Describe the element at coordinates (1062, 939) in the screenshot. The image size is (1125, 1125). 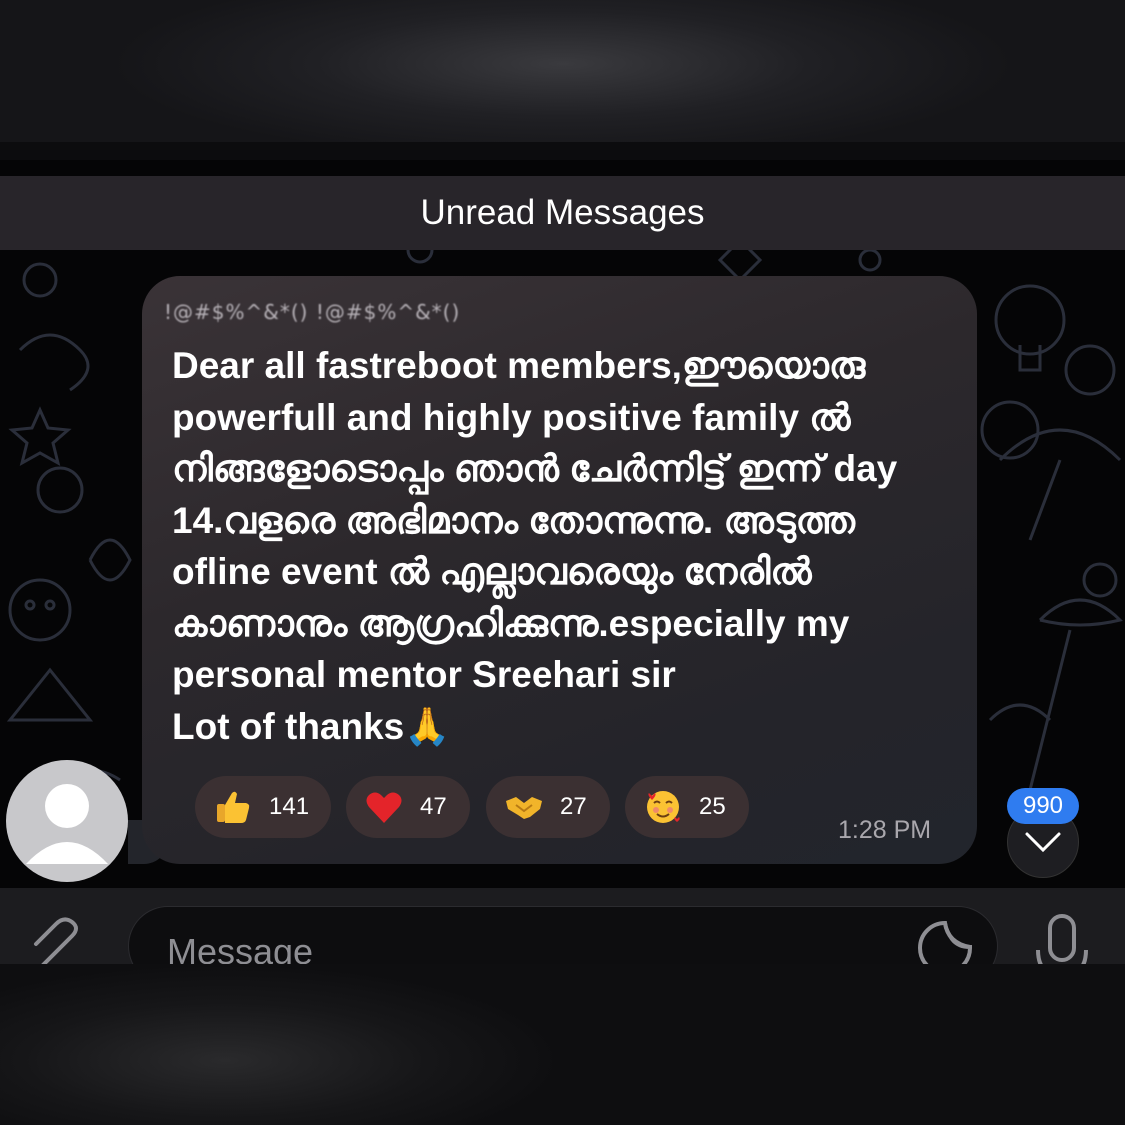
I see `microphone-icon` at that location.